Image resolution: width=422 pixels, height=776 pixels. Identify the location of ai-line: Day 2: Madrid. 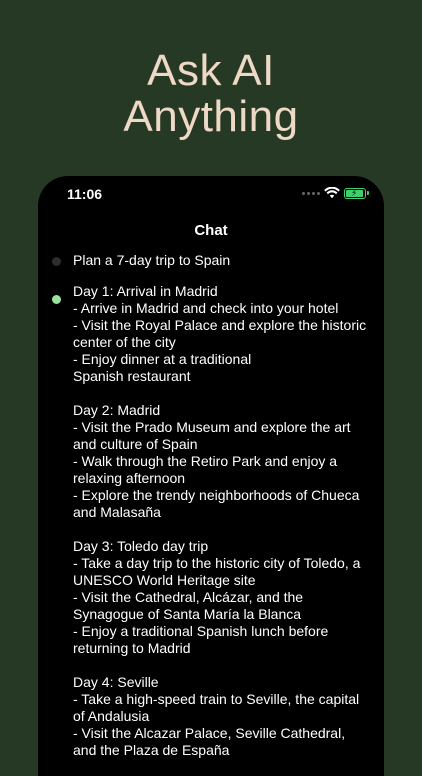
(117, 410).